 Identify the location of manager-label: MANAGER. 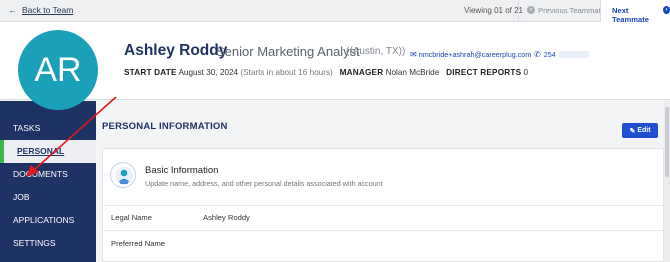
(361, 72).